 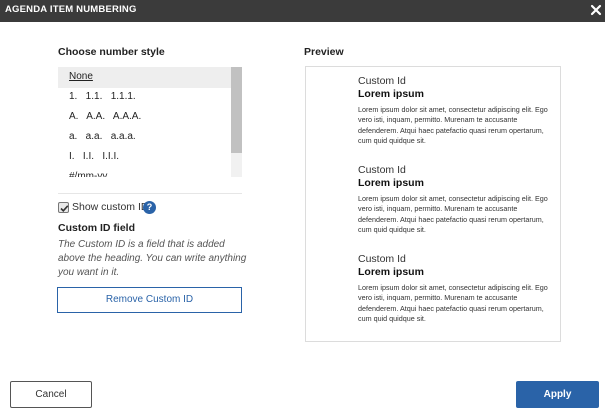 I want to click on number-style-option-none: None, so click(x=144, y=77).